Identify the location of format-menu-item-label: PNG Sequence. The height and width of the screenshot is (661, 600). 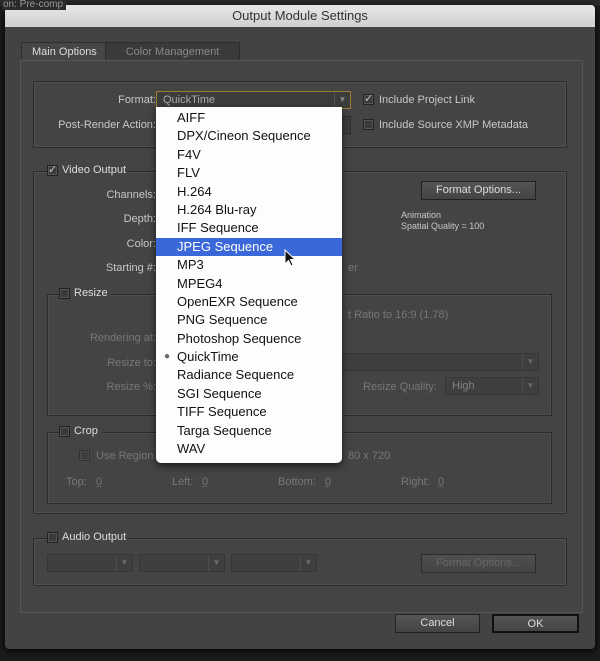
(222, 320).